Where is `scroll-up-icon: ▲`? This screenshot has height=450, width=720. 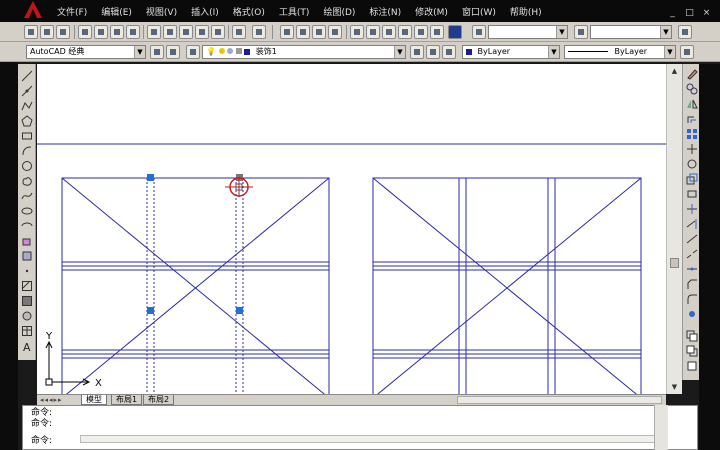 scroll-up-icon: ▲ is located at coordinates (674, 71).